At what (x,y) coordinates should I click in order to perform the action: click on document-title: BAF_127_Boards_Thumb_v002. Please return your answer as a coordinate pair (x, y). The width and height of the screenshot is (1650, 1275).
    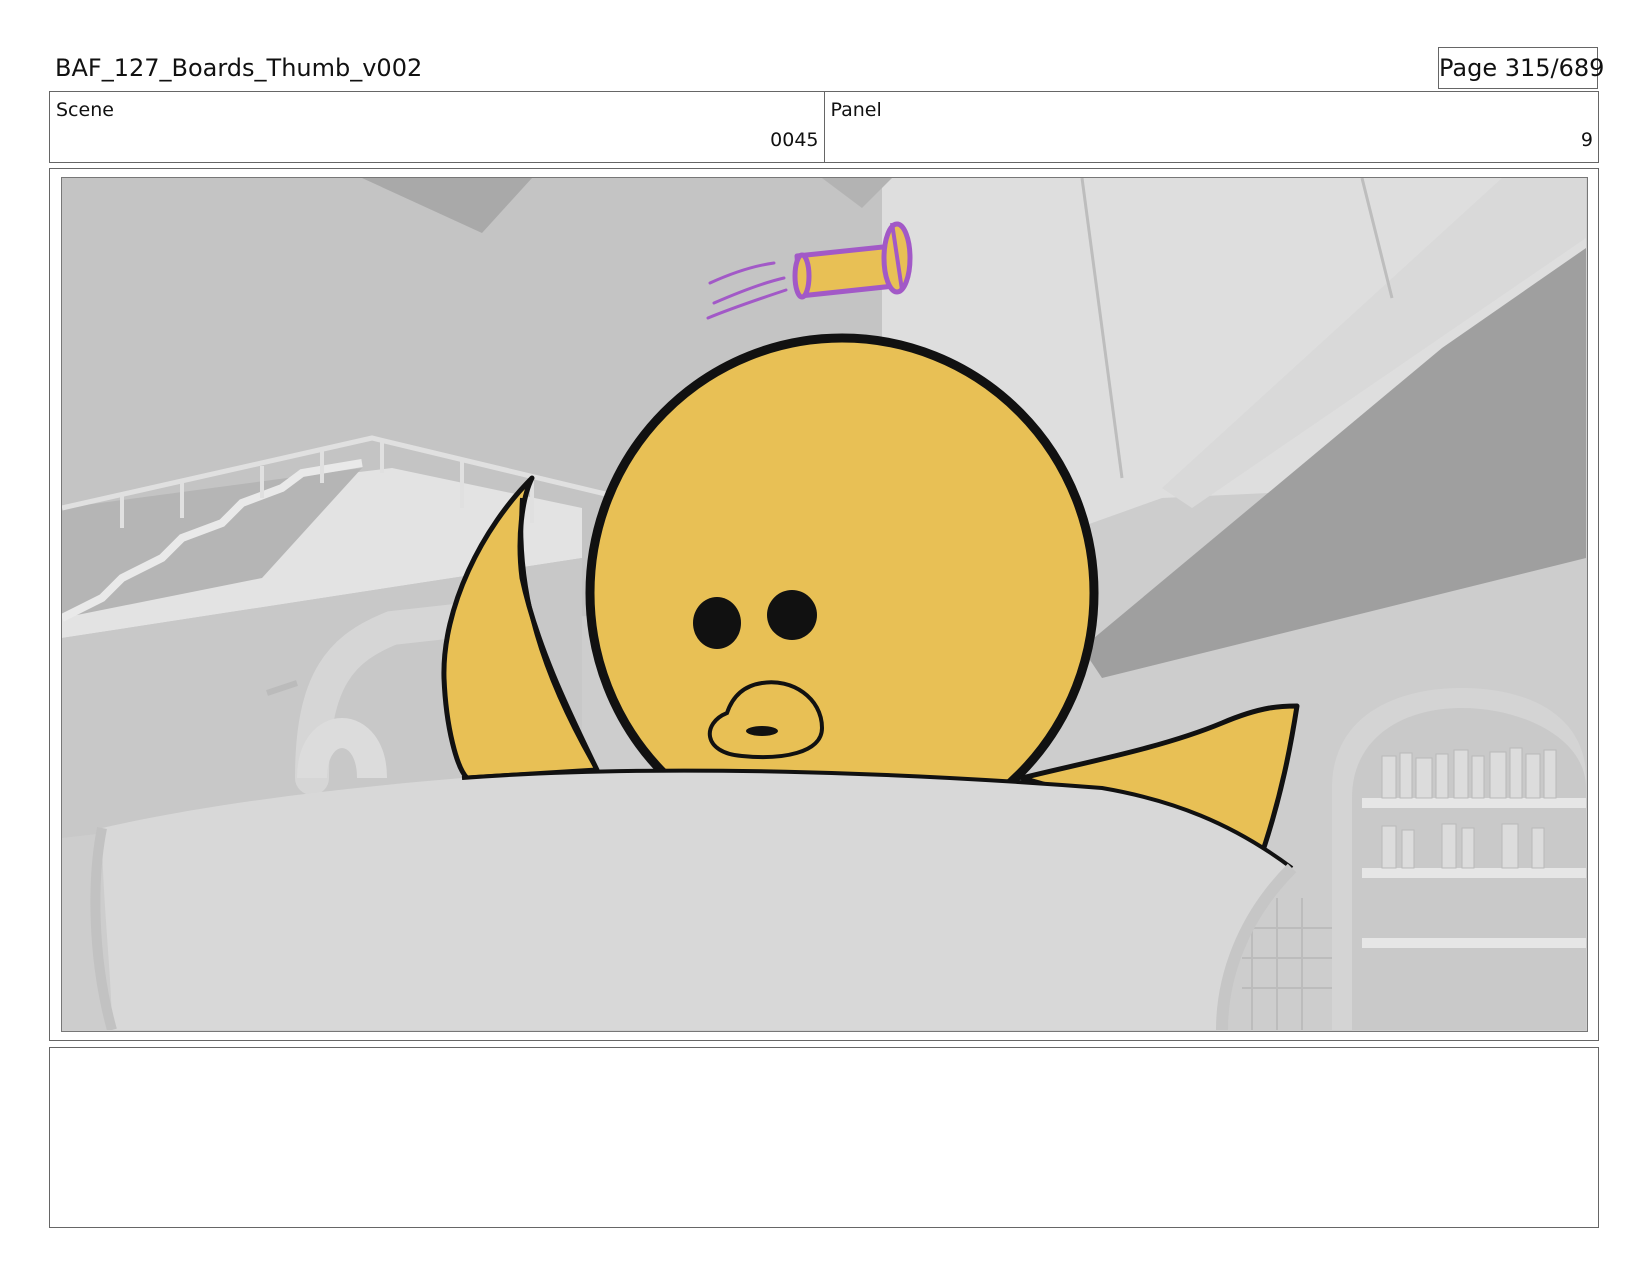
    Looking at the image, I should click on (239, 68).